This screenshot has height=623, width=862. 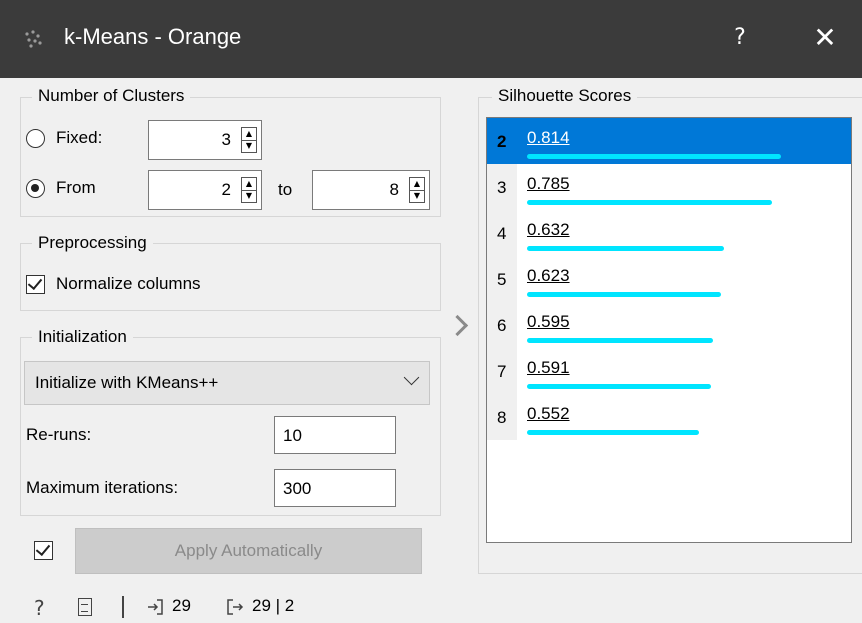 I want to click on report-icon, so click(x=85, y=607).